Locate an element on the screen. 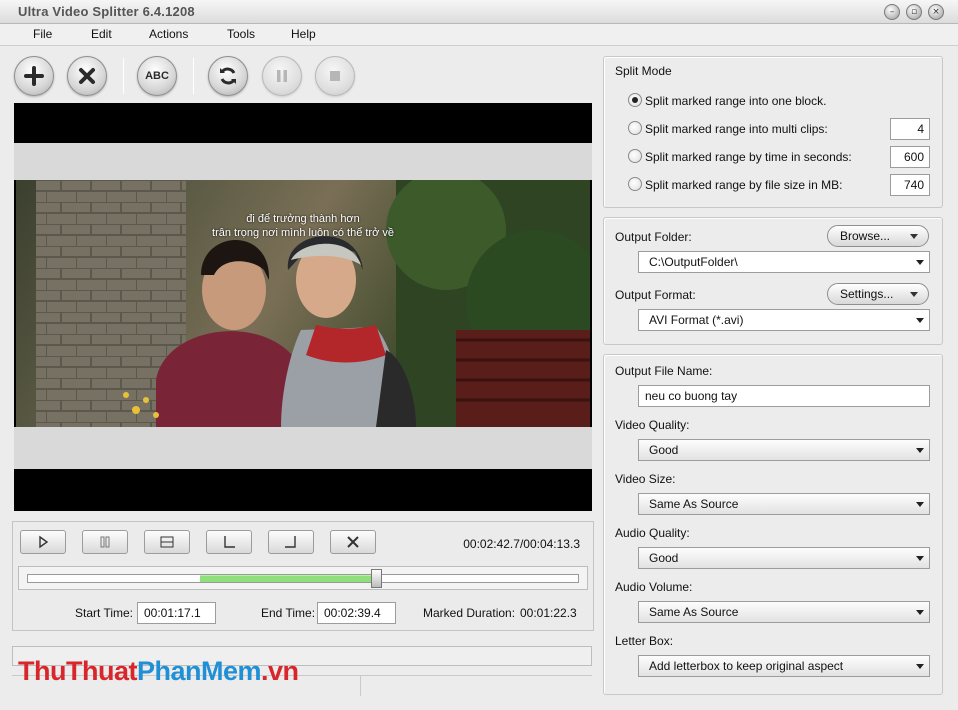  rename-button: ABC is located at coordinates (157, 76).